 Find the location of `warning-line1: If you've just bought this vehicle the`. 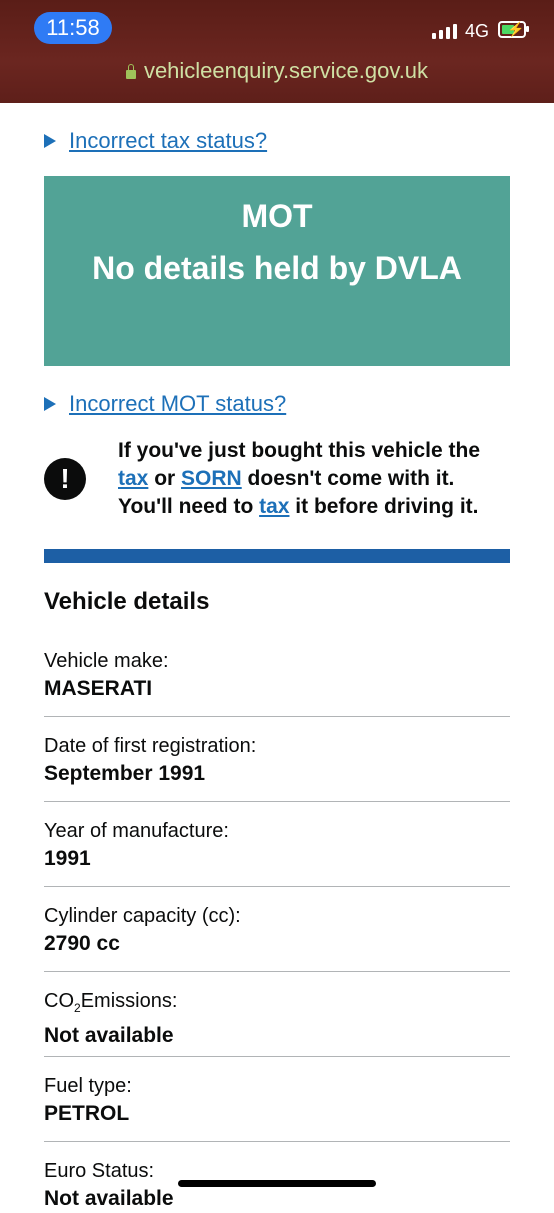

warning-line1: If you've just bought this vehicle the is located at coordinates (299, 450).